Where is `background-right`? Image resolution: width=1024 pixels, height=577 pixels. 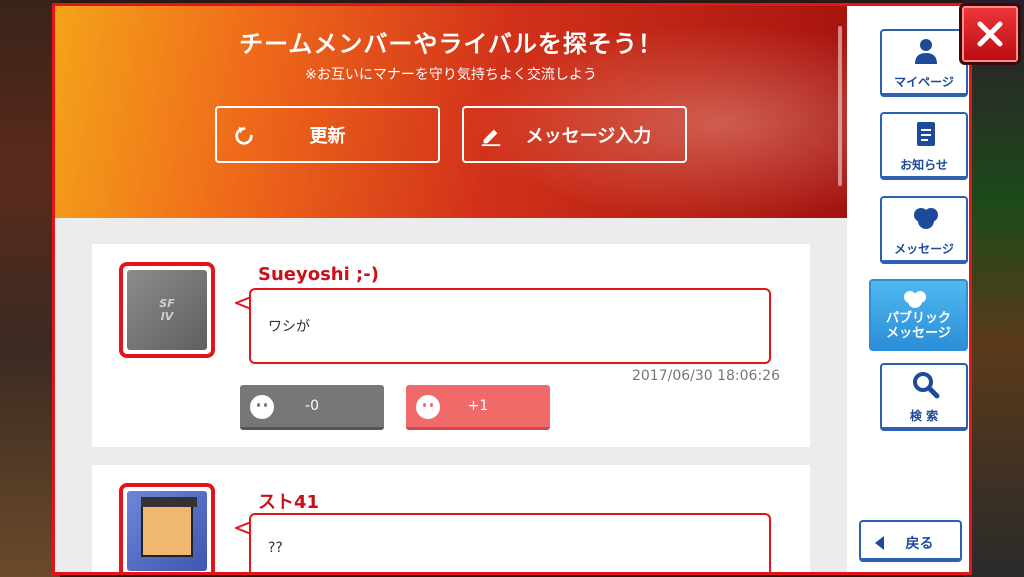
background-right is located at coordinates (994, 288).